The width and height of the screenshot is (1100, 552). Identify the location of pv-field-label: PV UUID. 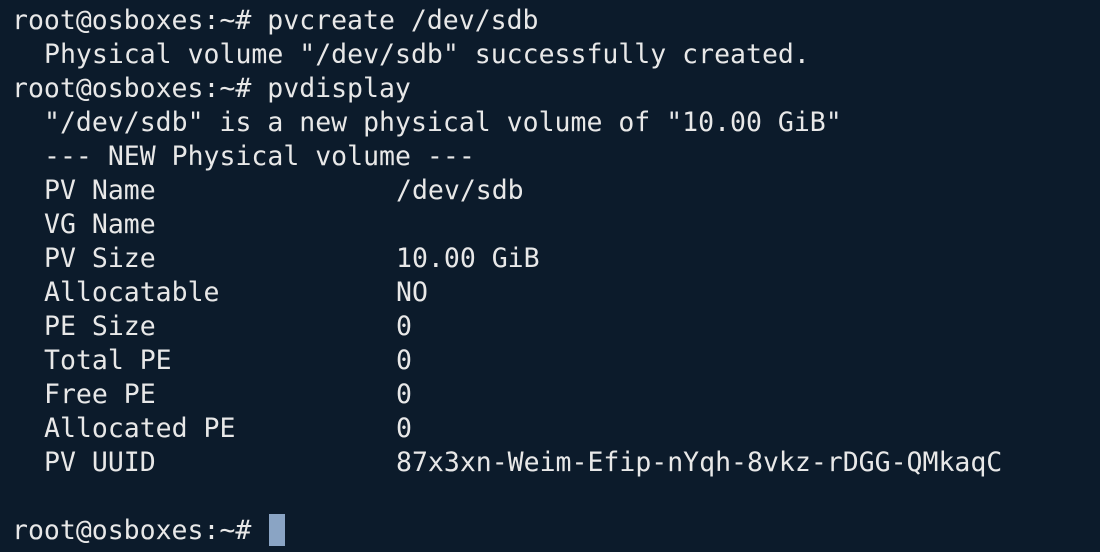
(100, 462).